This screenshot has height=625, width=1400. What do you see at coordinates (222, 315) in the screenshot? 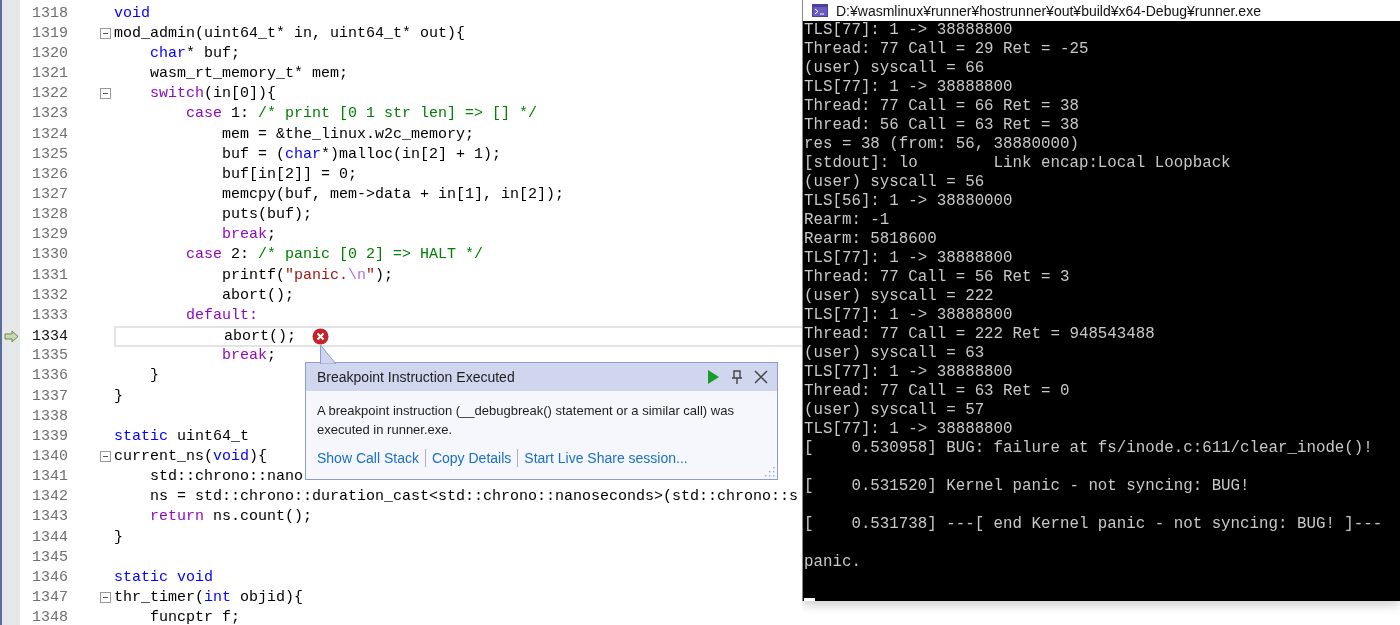
I see `code-line: default:` at bounding box center [222, 315].